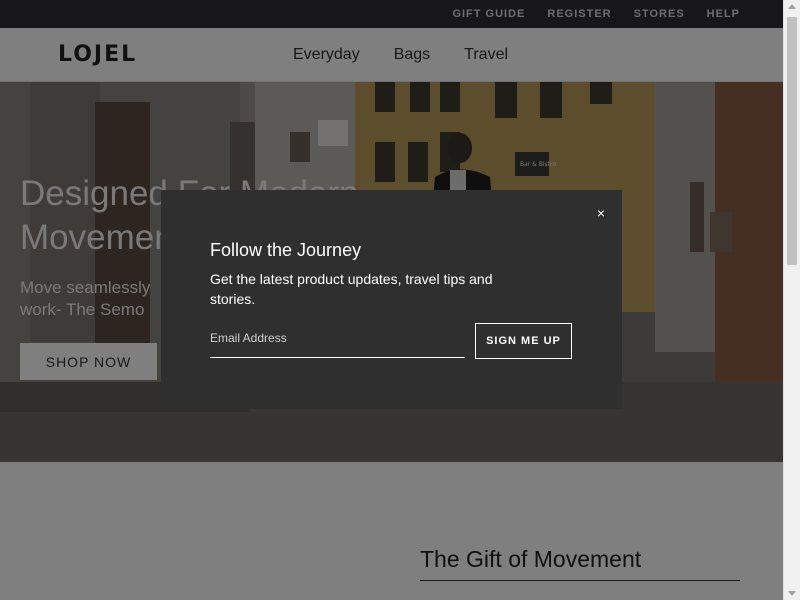 This screenshot has width=800, height=600. What do you see at coordinates (792, 593) in the screenshot?
I see `scroll-down-arrow-icon` at bounding box center [792, 593].